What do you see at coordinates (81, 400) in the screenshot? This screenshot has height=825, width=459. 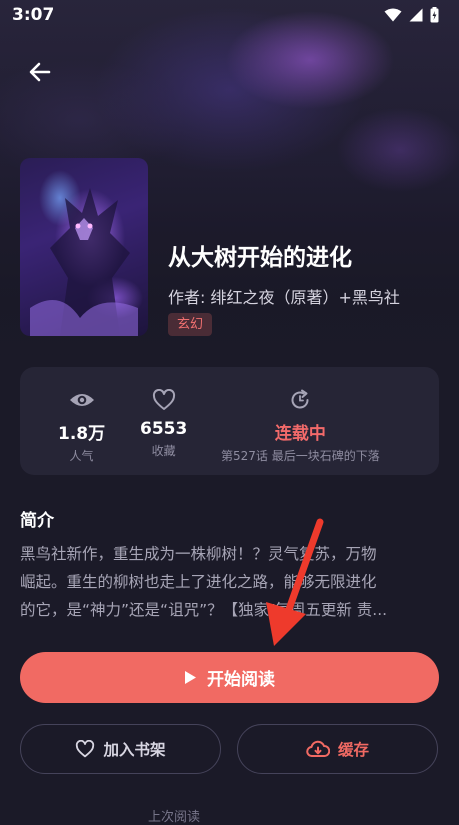 I see `eye-icon` at bounding box center [81, 400].